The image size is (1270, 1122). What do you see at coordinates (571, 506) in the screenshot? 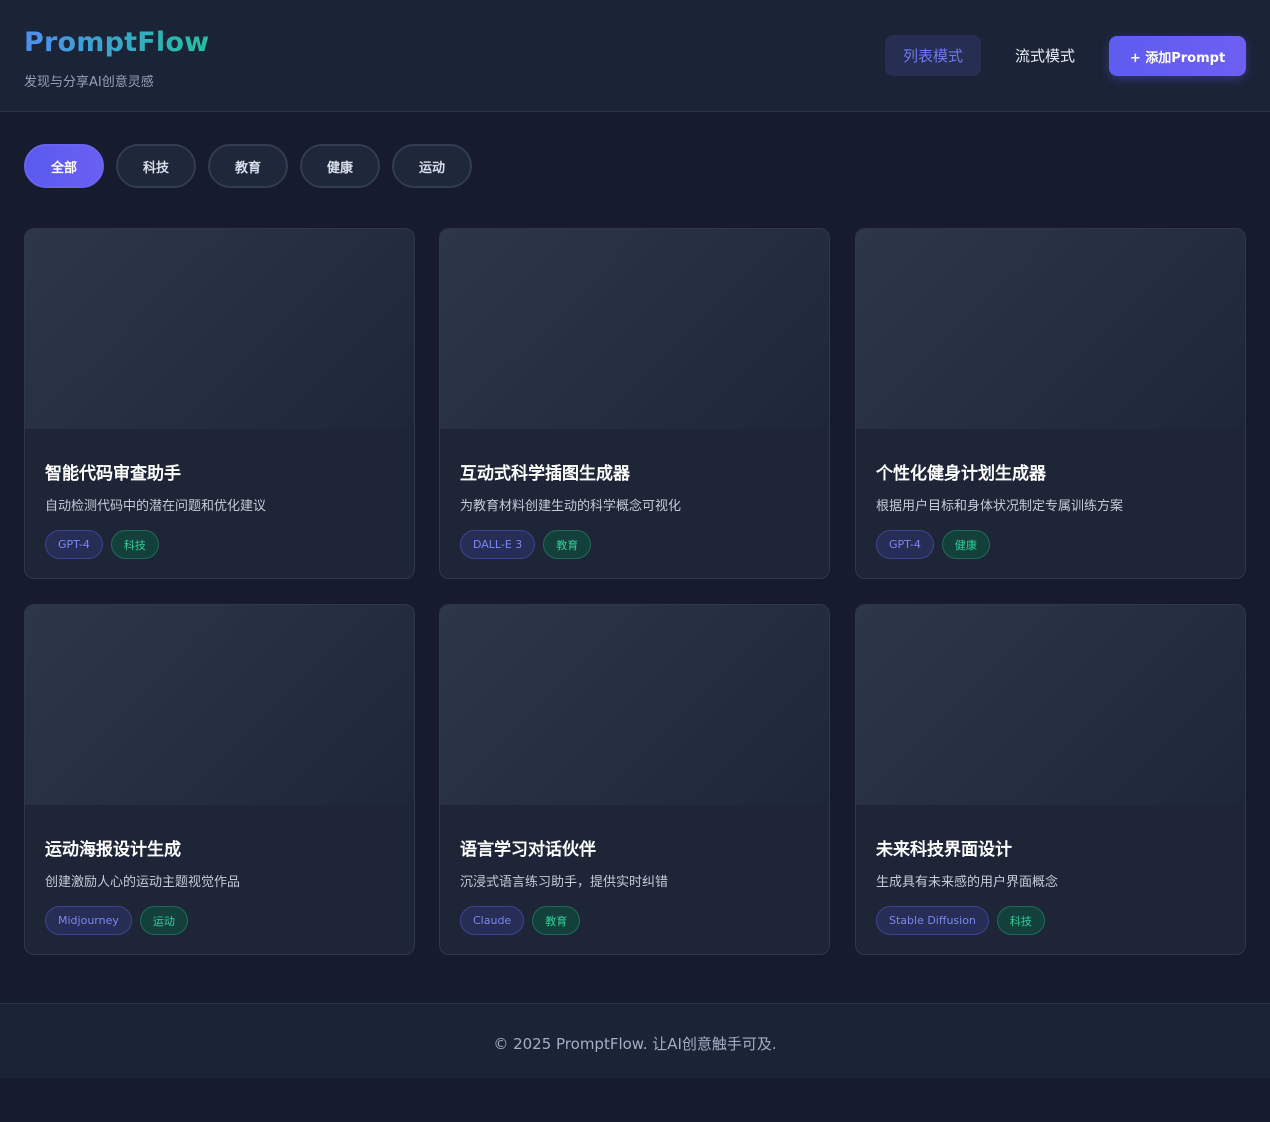
I see `card-description: 为教育材料创建生动的科学概念可视化` at bounding box center [571, 506].